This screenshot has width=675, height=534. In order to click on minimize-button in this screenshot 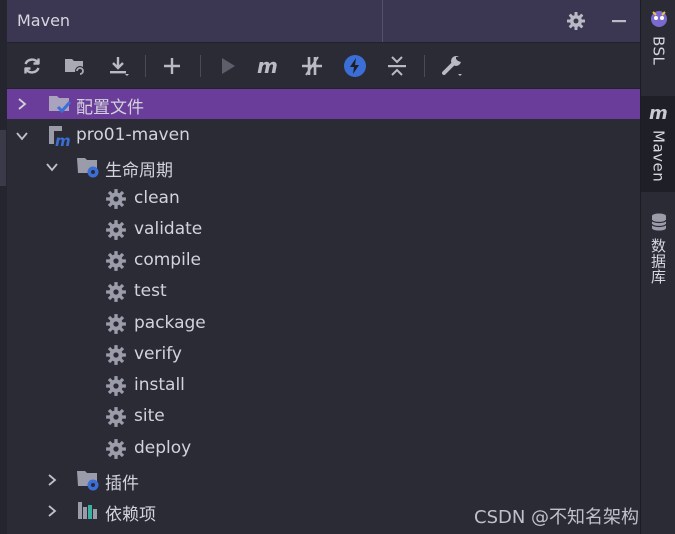, I will do `click(619, 21)`.